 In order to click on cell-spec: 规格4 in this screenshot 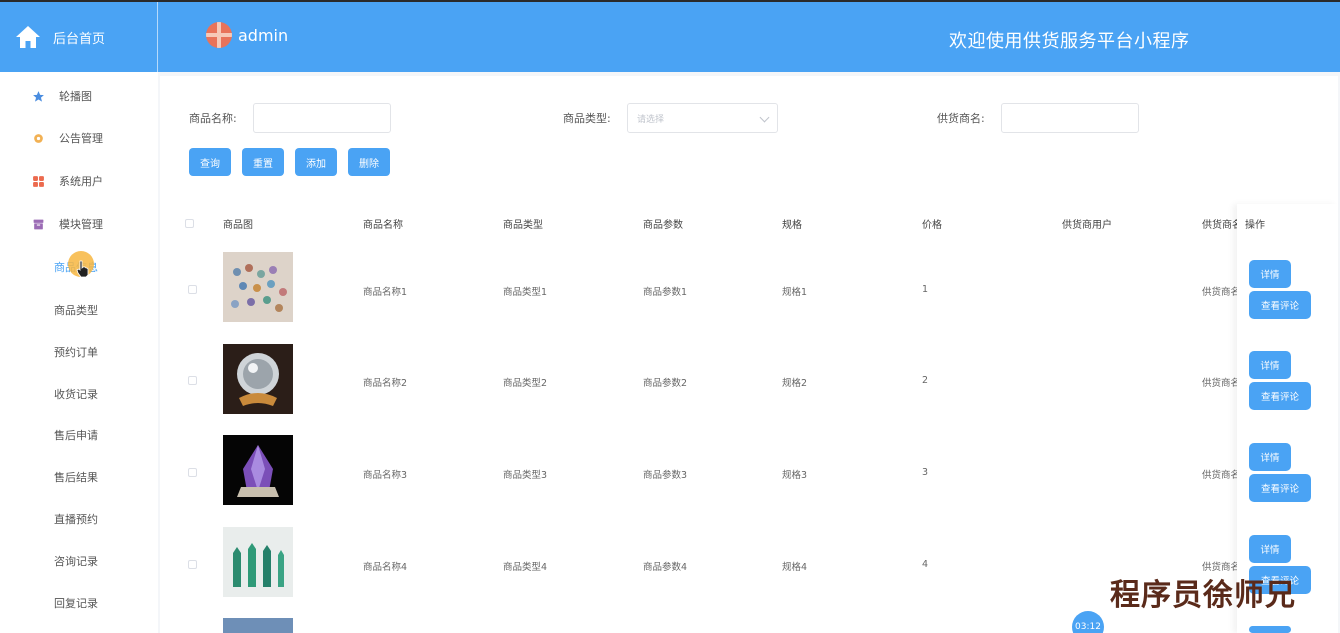, I will do `click(795, 567)`.